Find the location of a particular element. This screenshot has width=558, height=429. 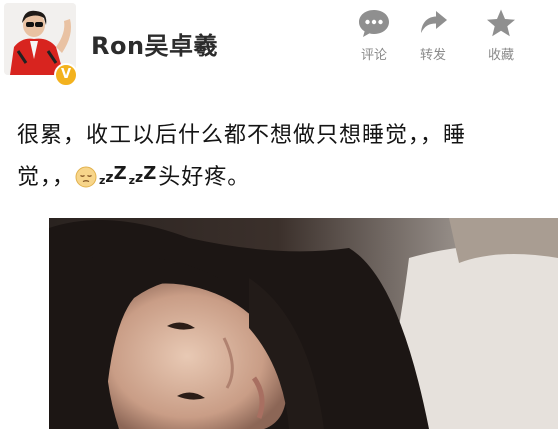

sleepy-face-icon is located at coordinates (86, 177).